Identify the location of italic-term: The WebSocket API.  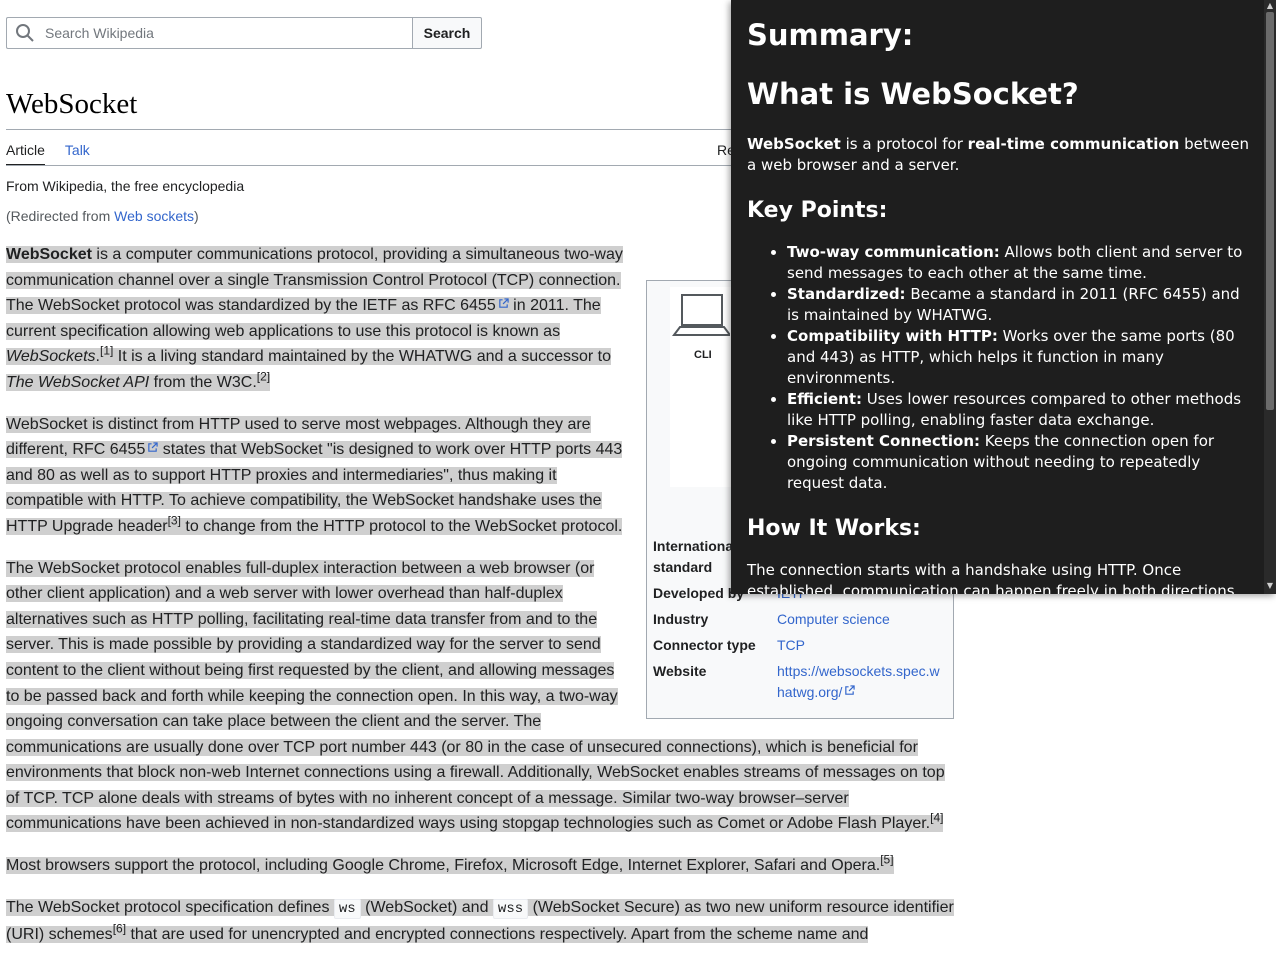
(78, 382).